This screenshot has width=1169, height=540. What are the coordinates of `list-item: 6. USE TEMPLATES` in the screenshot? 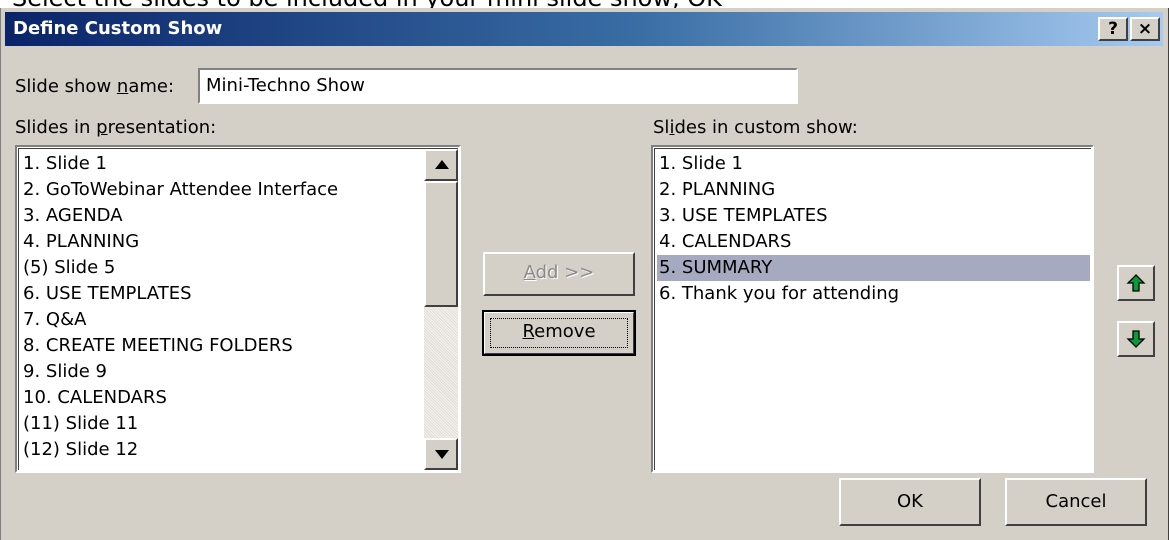 It's located at (107, 294).